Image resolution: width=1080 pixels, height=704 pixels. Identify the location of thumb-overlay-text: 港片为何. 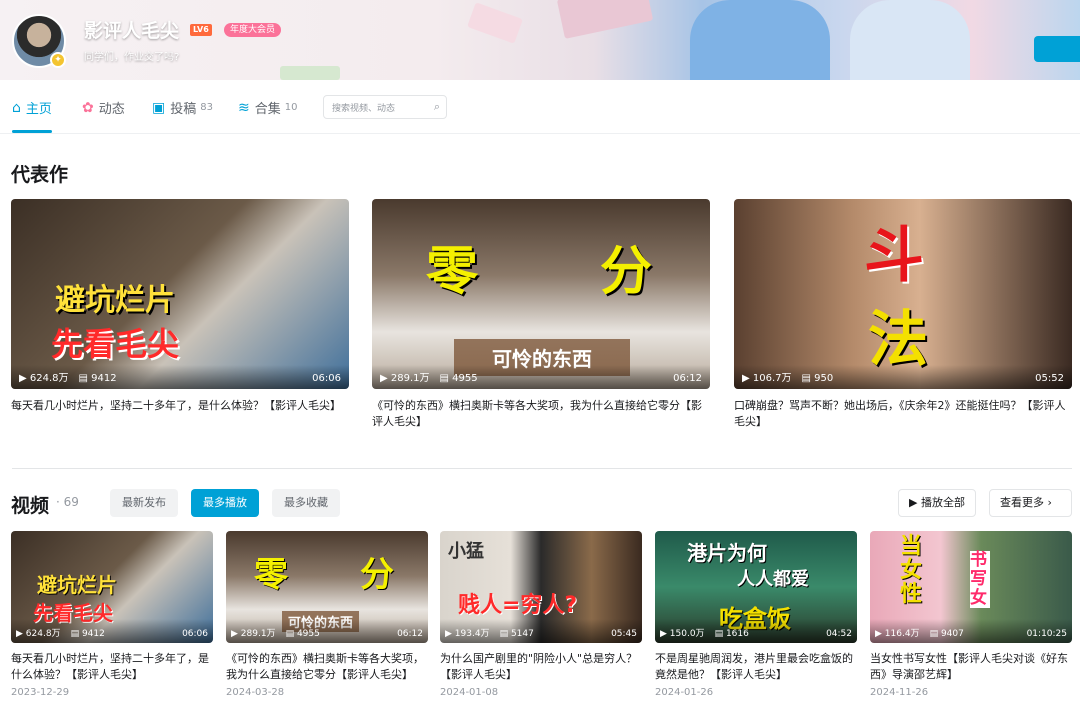
(727, 553).